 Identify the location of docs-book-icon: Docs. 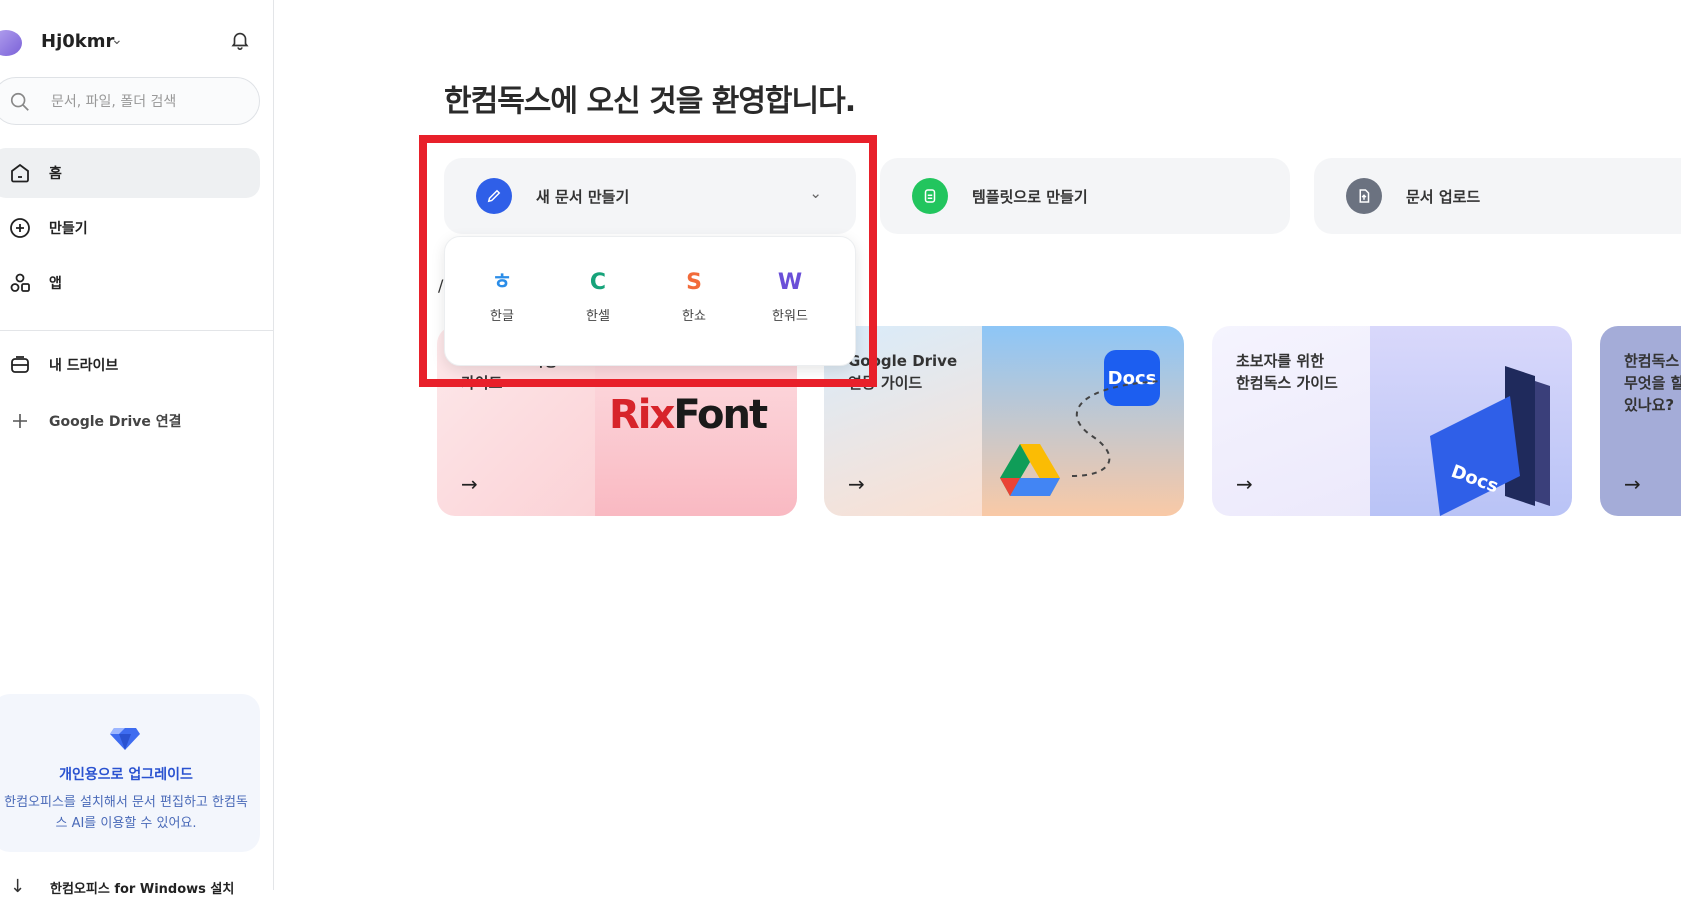
(1490, 441).